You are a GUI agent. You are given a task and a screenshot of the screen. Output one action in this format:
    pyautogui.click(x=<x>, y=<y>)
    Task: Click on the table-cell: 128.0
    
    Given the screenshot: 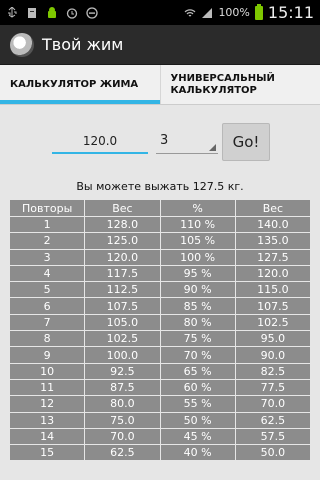 What is the action you would take?
    pyautogui.click(x=122, y=224)
    